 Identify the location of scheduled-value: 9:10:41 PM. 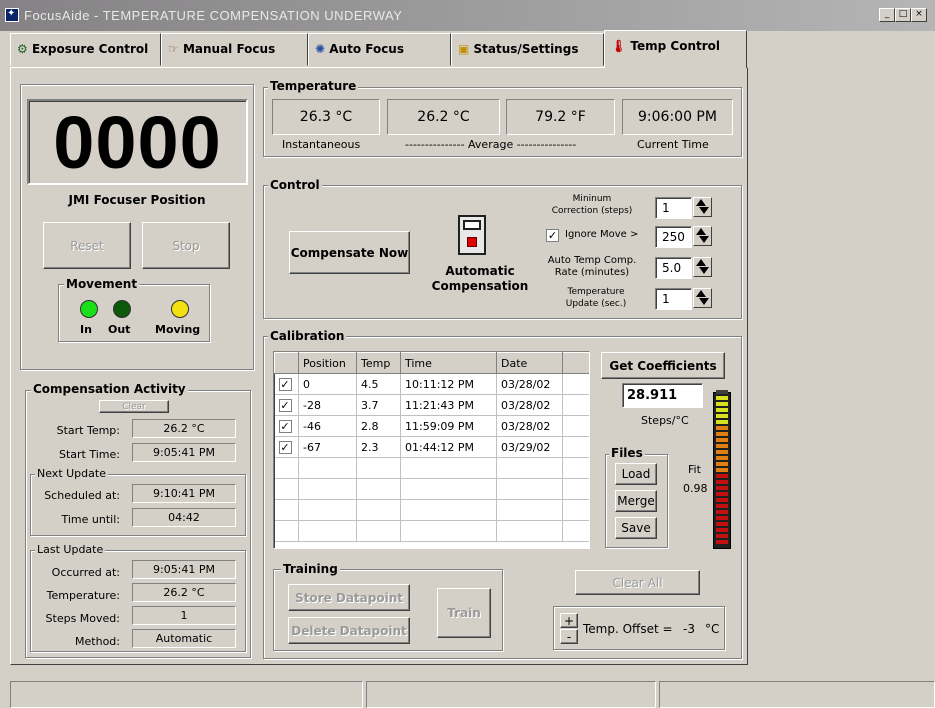
(184, 493).